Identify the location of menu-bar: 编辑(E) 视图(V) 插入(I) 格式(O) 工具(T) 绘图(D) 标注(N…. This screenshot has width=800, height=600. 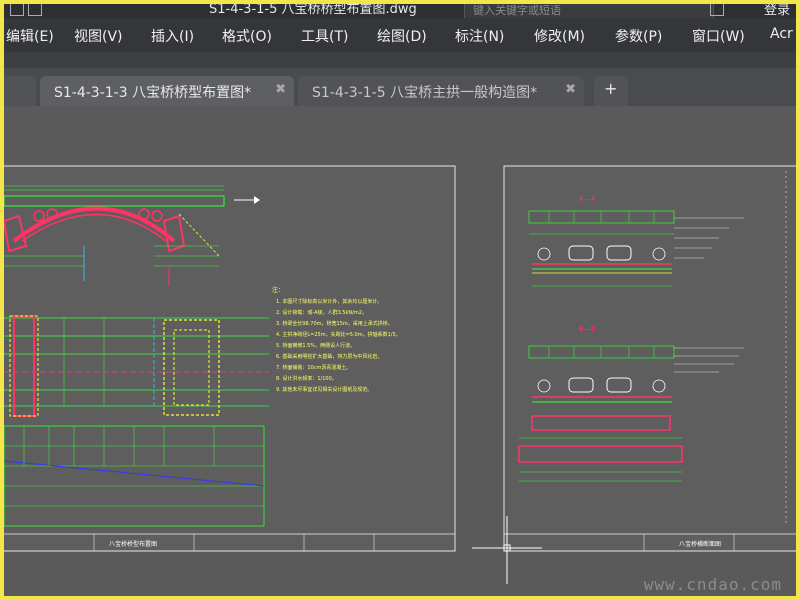
(400, 35).